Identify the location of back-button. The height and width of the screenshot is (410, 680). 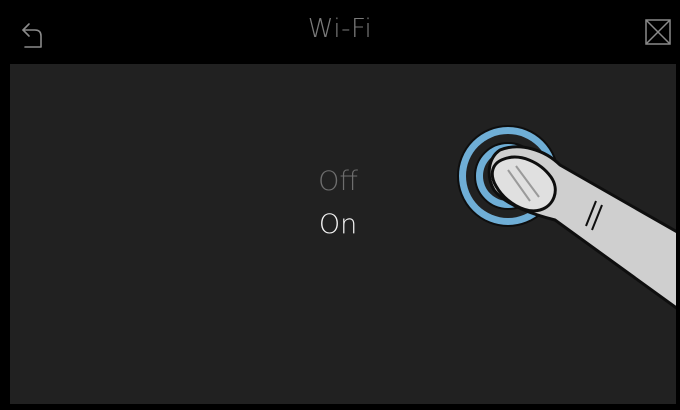
(33, 35).